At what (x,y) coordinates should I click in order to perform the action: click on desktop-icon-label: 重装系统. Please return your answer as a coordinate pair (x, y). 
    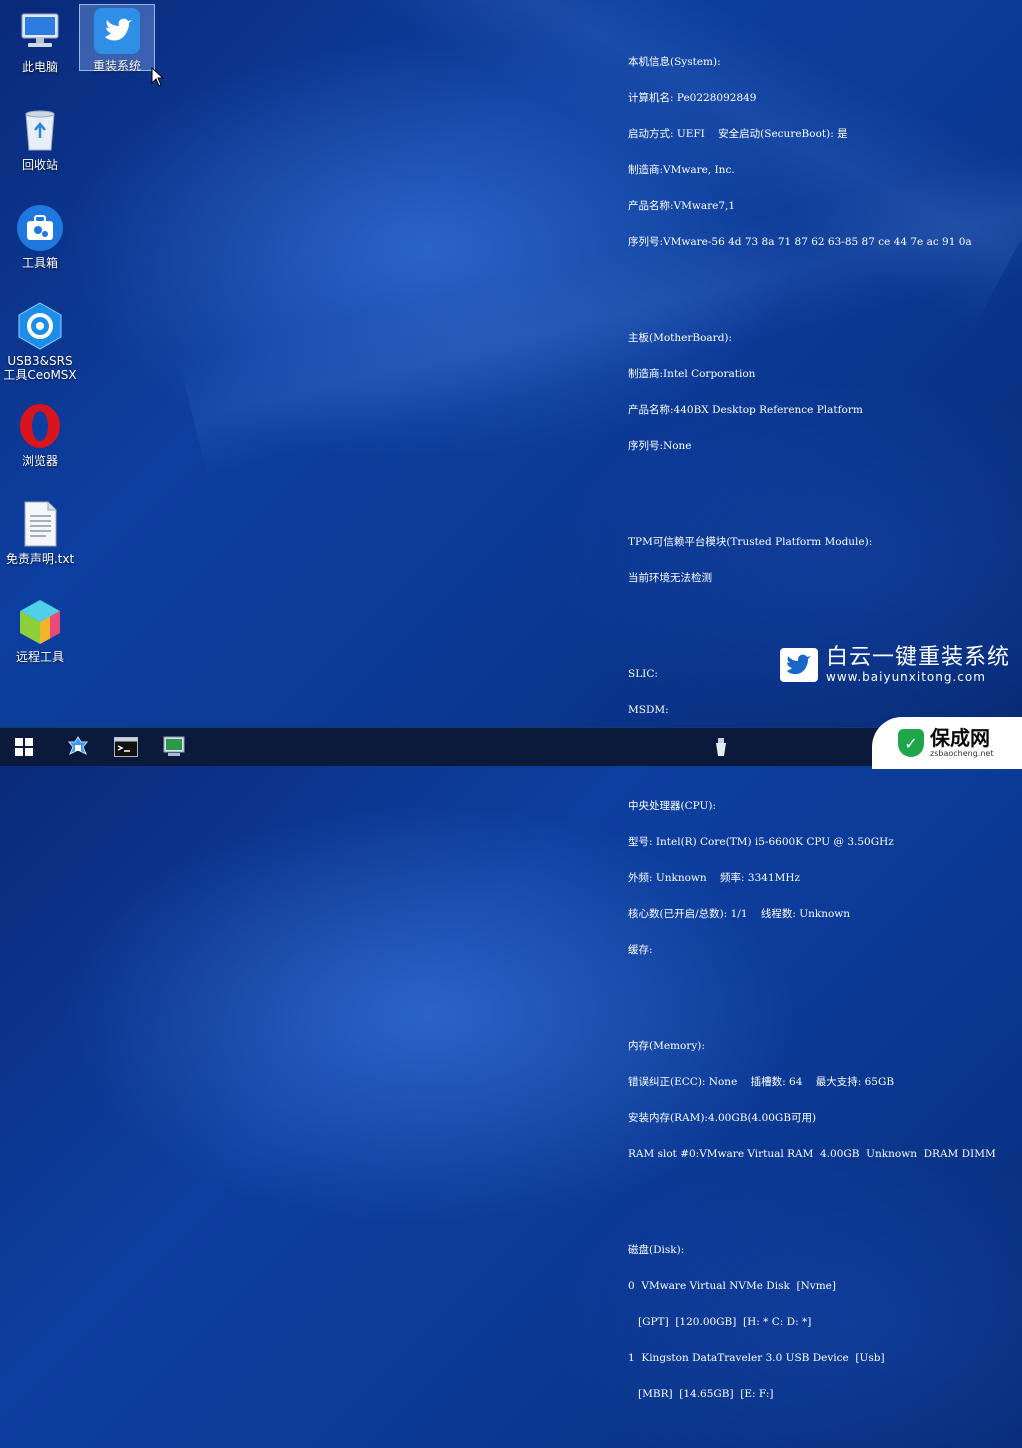
    Looking at the image, I should click on (116, 66).